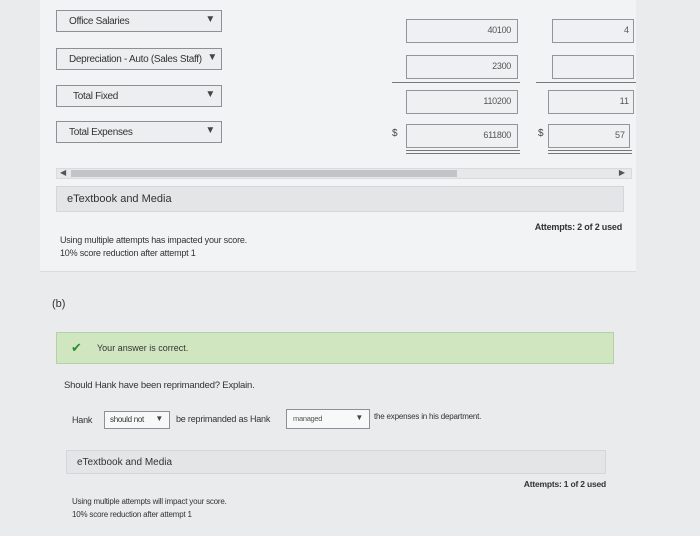  Describe the element at coordinates (591, 102) in the screenshot. I see `amount-input-2: 11` at that location.